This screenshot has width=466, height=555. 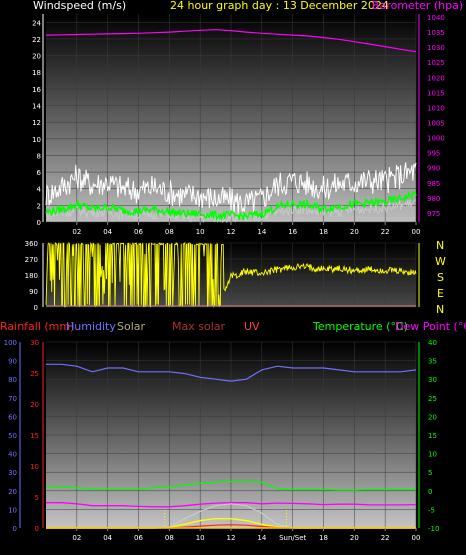 What do you see at coordinates (10, 343) in the screenshot?
I see `humidity-tick-100: 100` at bounding box center [10, 343].